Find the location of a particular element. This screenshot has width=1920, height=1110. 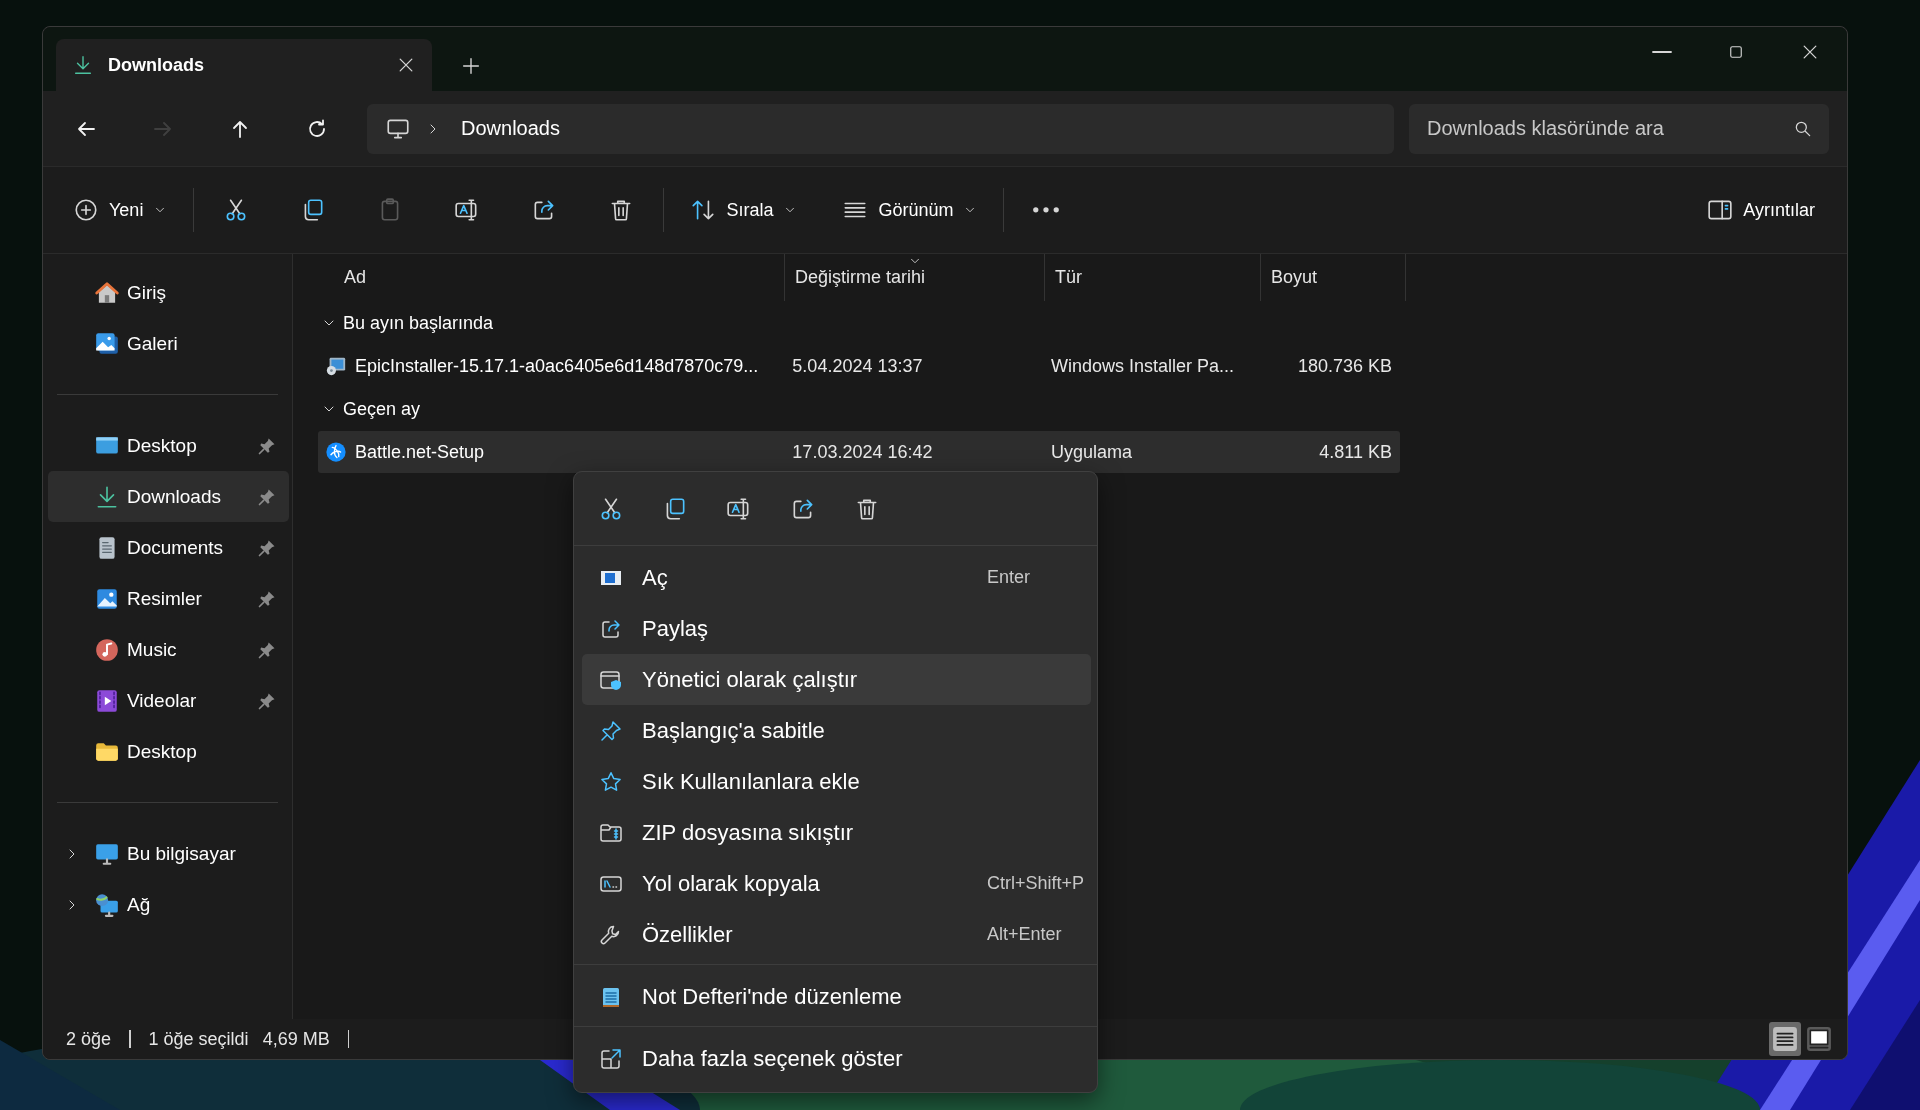

sidebar-item: Galeri is located at coordinates (168, 343).